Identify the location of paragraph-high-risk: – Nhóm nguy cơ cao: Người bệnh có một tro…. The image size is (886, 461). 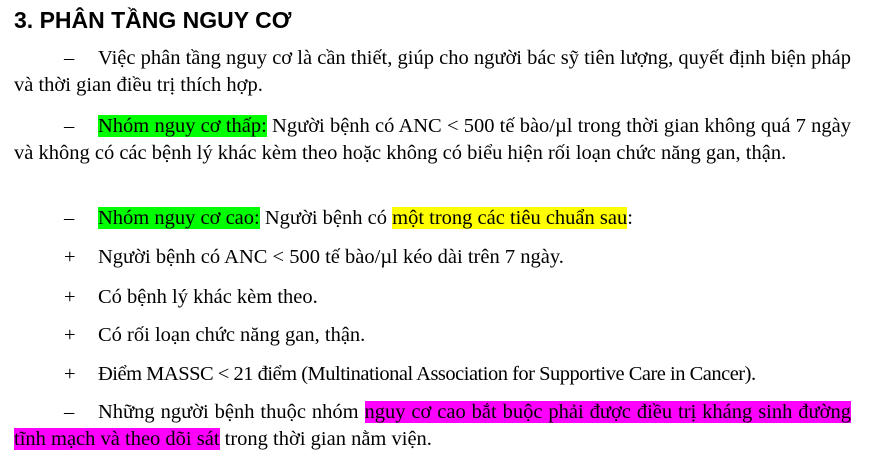
(432, 218).